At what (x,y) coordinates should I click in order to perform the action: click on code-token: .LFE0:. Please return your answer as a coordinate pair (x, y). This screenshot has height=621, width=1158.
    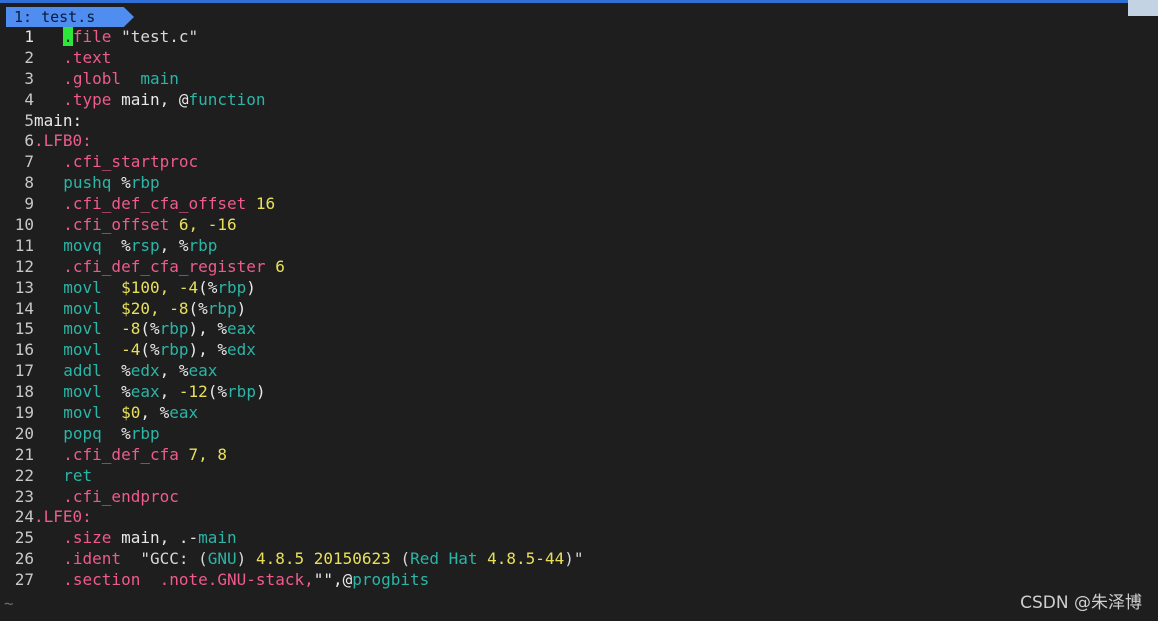
    Looking at the image, I should click on (63, 517).